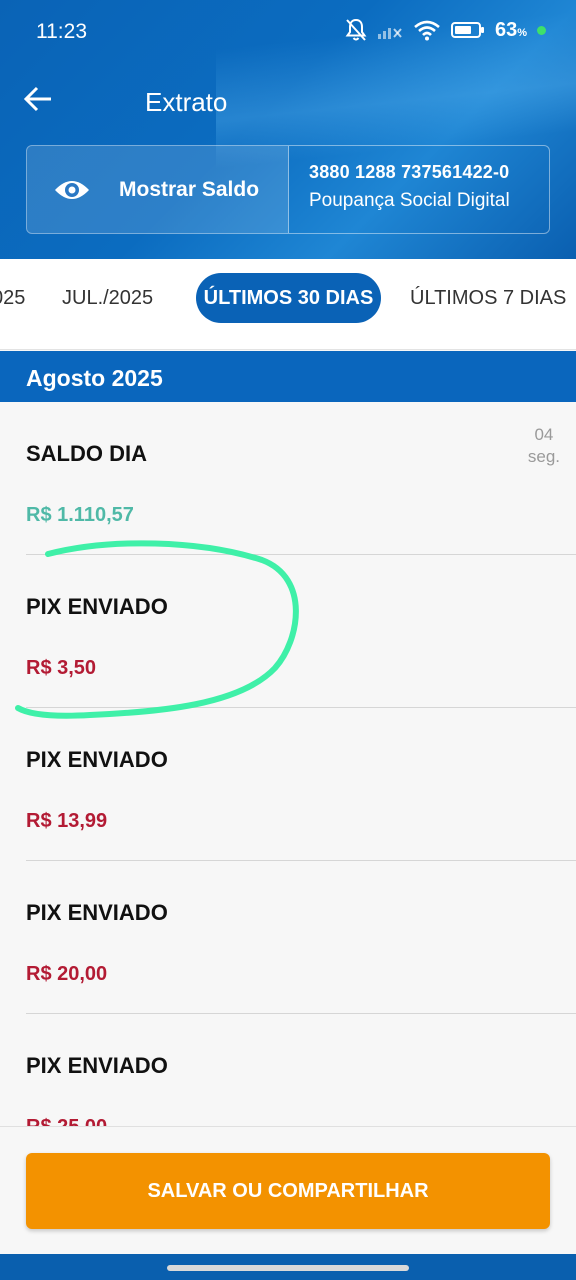 This screenshot has height=1280, width=576. I want to click on list-item: PIX ENVIADO R$ 13,99, so click(301, 784).